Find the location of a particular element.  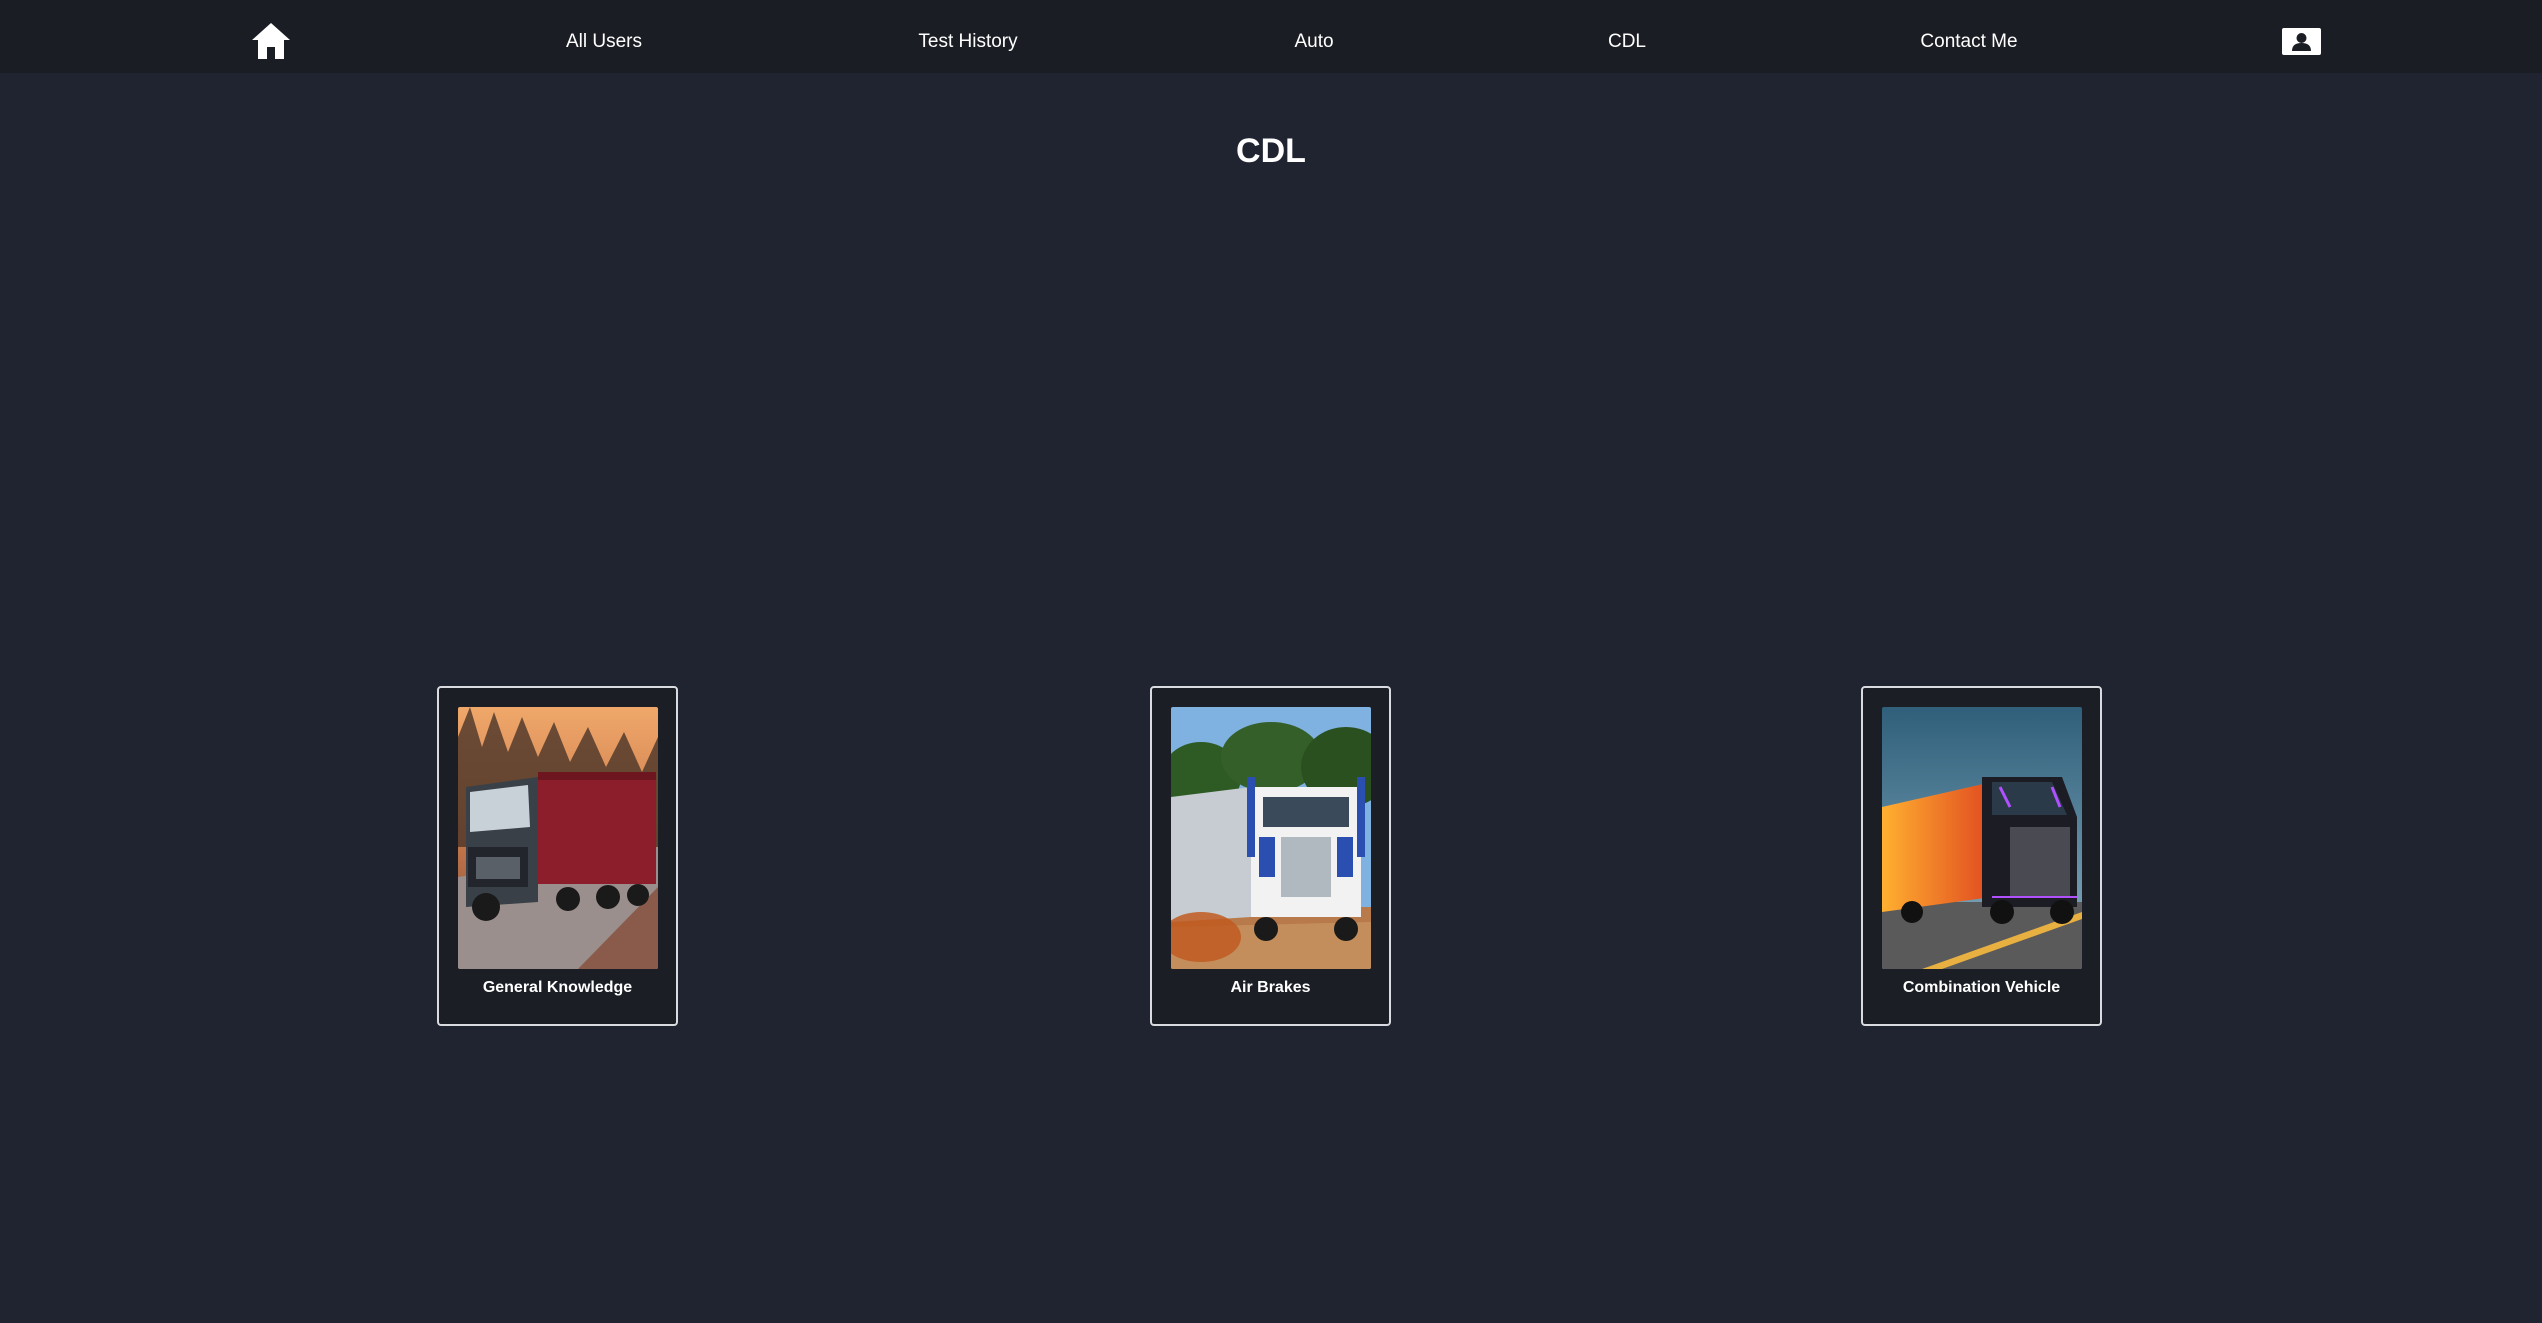

card-general-knowledge: General Knowledge is located at coordinates (557, 856).